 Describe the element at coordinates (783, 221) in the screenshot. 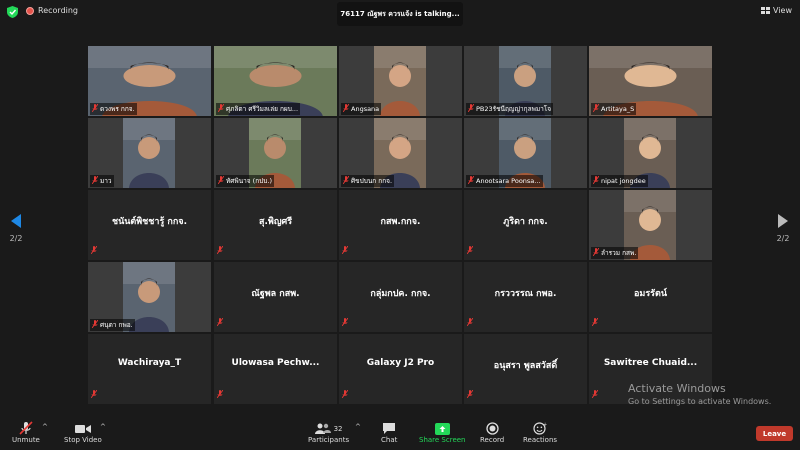

I see `arrow-right-icon` at that location.